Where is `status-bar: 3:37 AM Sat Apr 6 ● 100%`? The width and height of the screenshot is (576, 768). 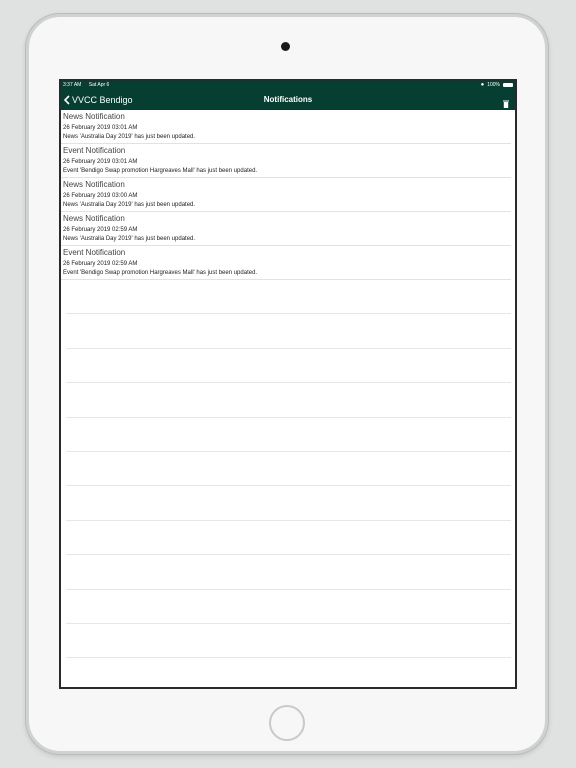 status-bar: 3:37 AM Sat Apr 6 ● 100% is located at coordinates (288, 85).